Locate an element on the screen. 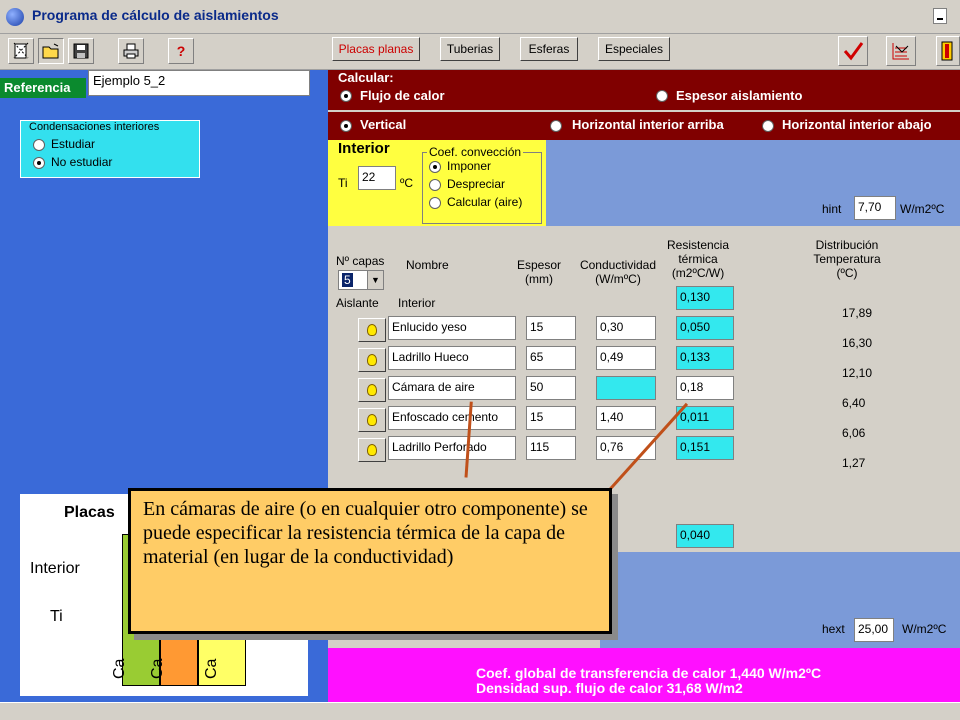 The height and width of the screenshot is (720, 960). temp-layer-3: 6,40 is located at coordinates (854, 403).